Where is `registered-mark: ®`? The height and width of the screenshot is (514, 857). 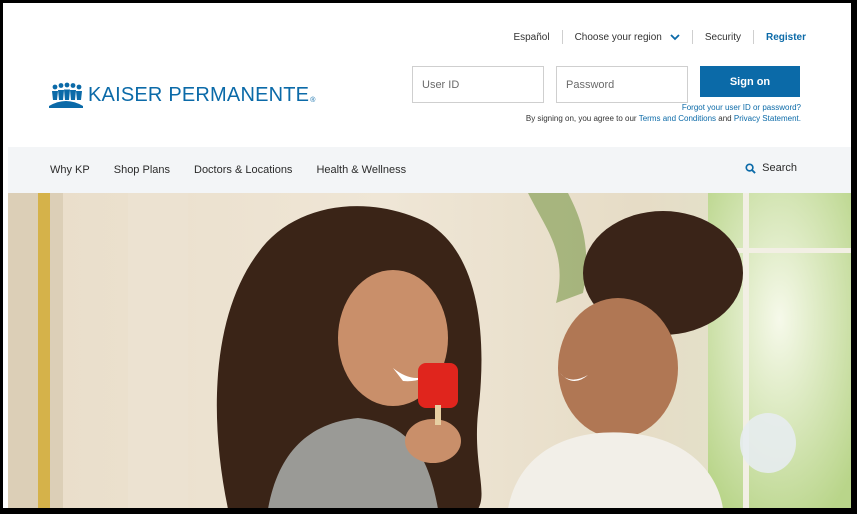
registered-mark: ® is located at coordinates (313, 100).